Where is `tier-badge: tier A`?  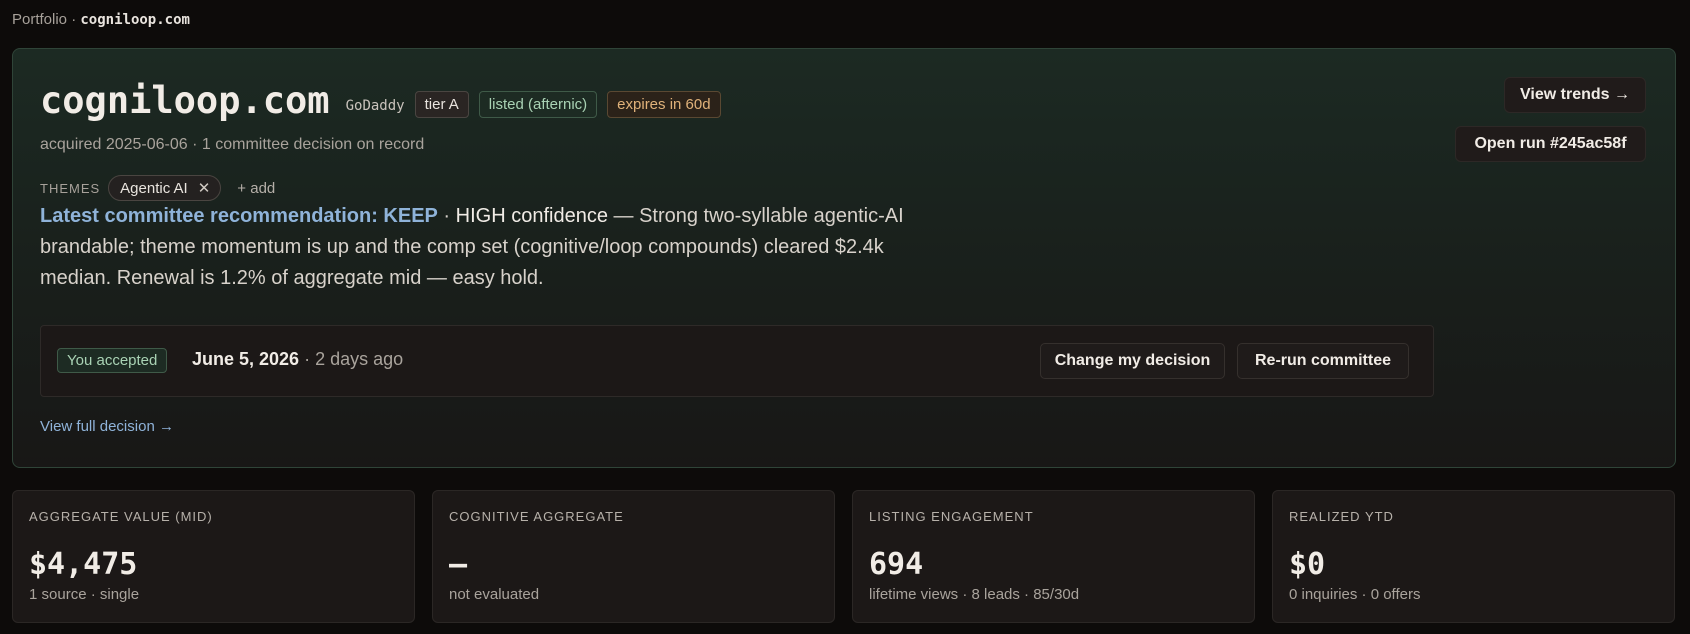 tier-badge: tier A is located at coordinates (441, 104).